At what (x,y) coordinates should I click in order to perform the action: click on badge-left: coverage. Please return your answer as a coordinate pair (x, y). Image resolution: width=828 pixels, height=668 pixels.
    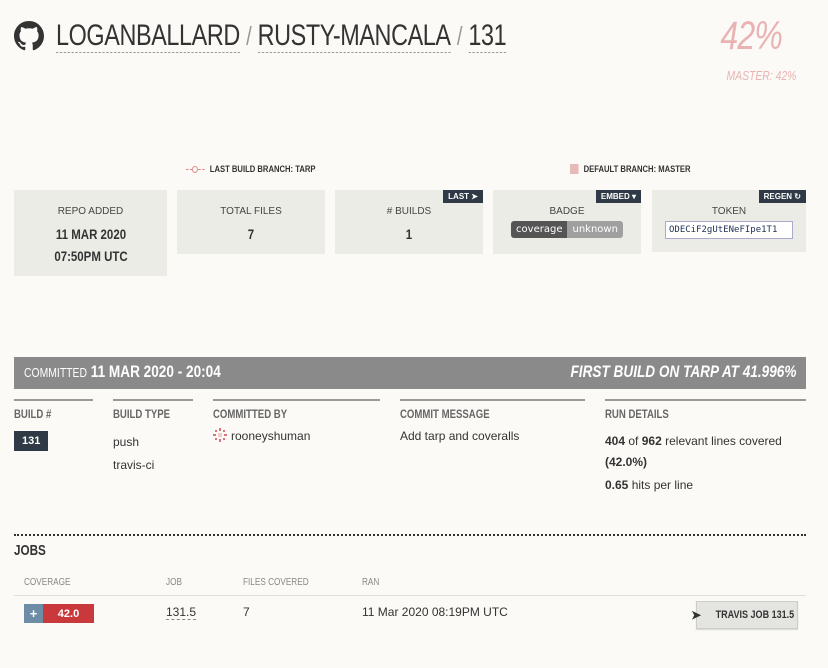
    Looking at the image, I should click on (539, 229).